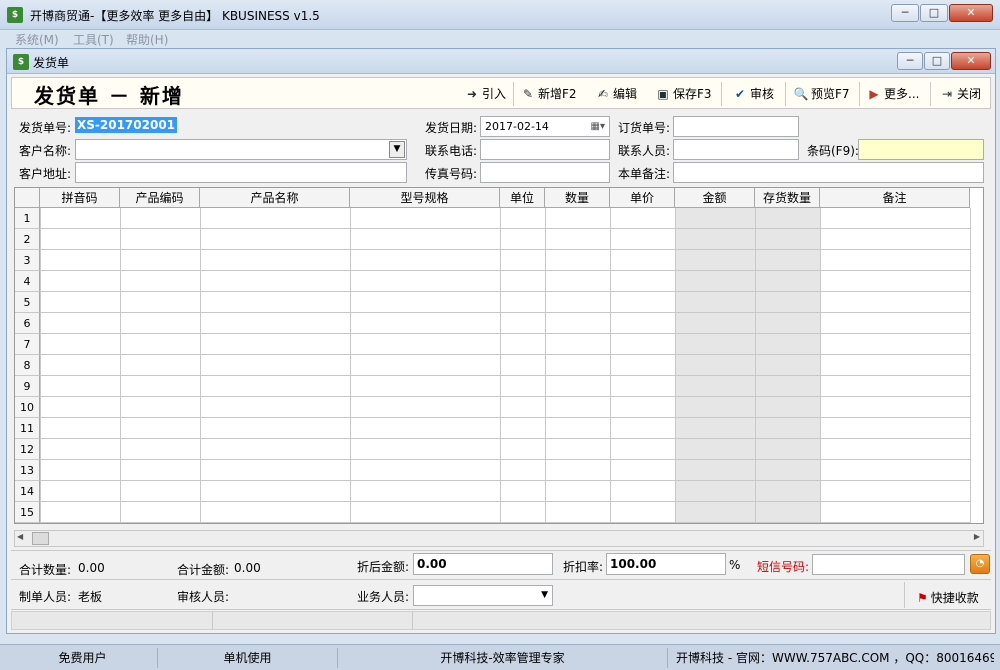 This screenshot has height=670, width=1000. What do you see at coordinates (740, 94) in the screenshot?
I see `check-icon: ✔` at bounding box center [740, 94].